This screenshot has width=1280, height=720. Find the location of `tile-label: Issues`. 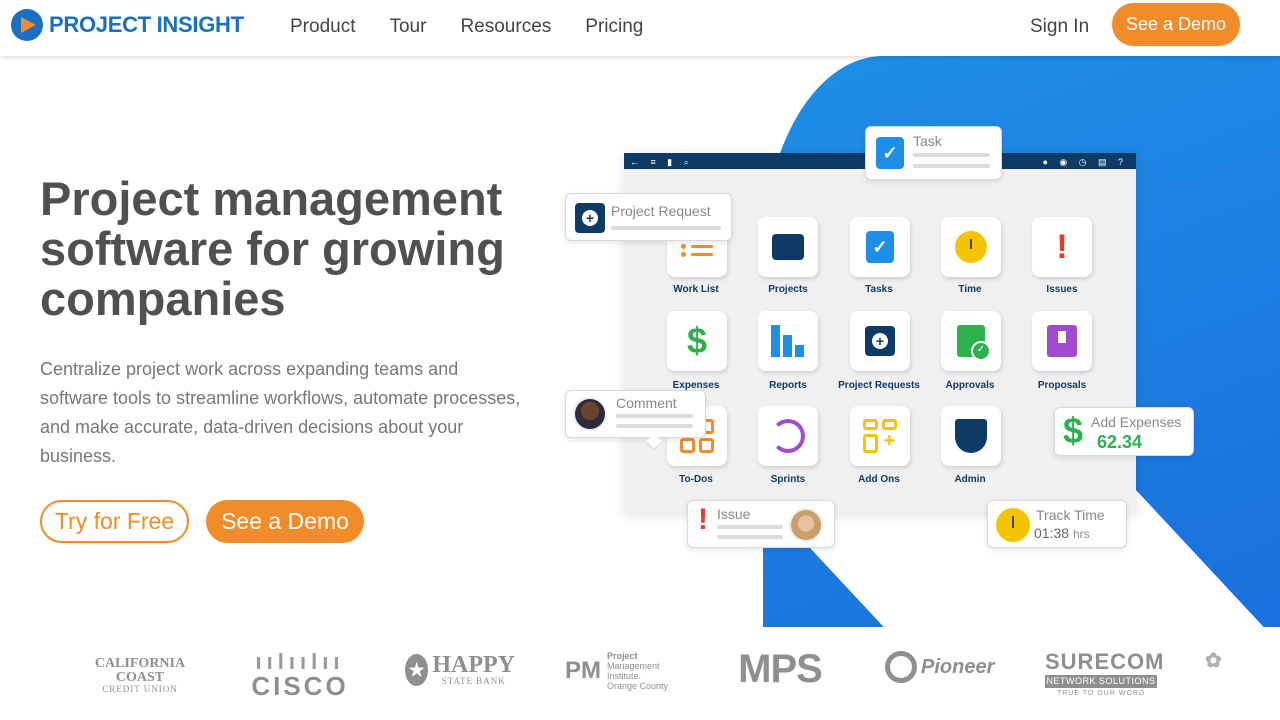

tile-label: Issues is located at coordinates (1062, 289).